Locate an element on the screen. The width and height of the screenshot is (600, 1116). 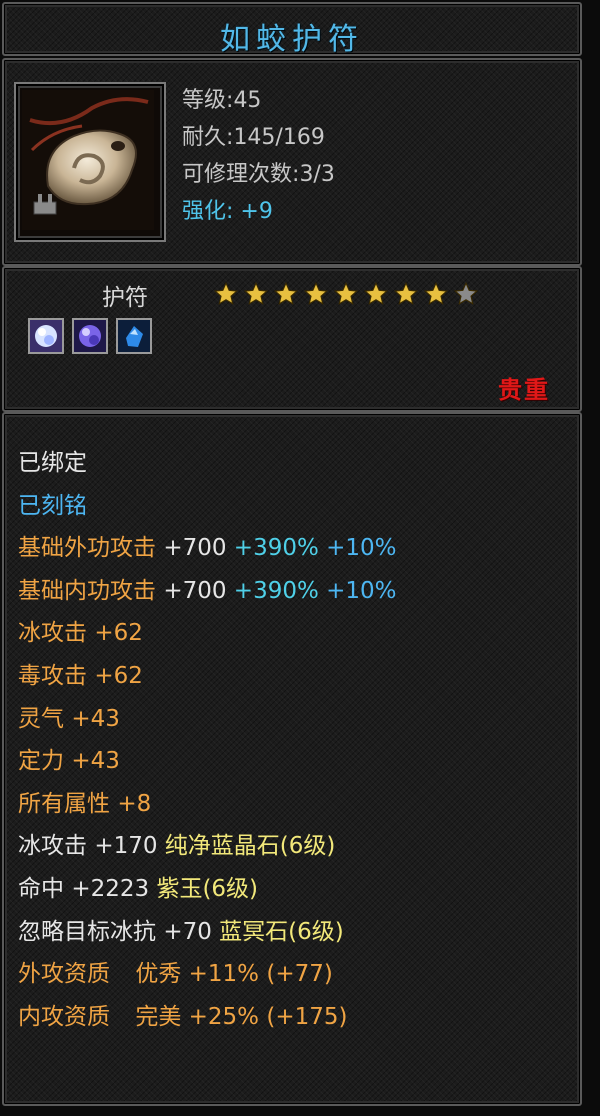
attr-label: 毒攻击 is located at coordinates (52, 675).